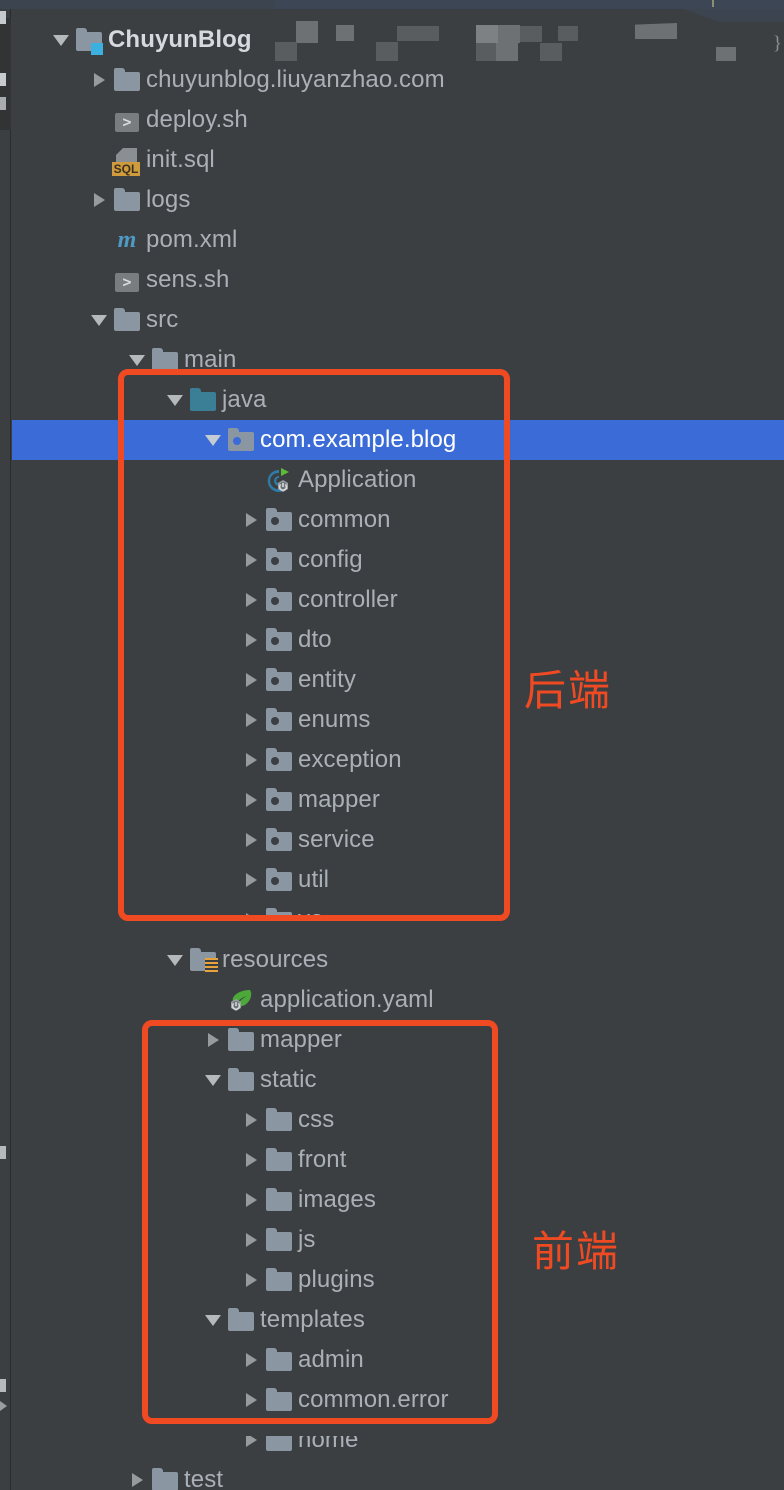 The width and height of the screenshot is (784, 1490). Describe the element at coordinates (529, 4) in the screenshot. I see `titlebar-shade` at that location.